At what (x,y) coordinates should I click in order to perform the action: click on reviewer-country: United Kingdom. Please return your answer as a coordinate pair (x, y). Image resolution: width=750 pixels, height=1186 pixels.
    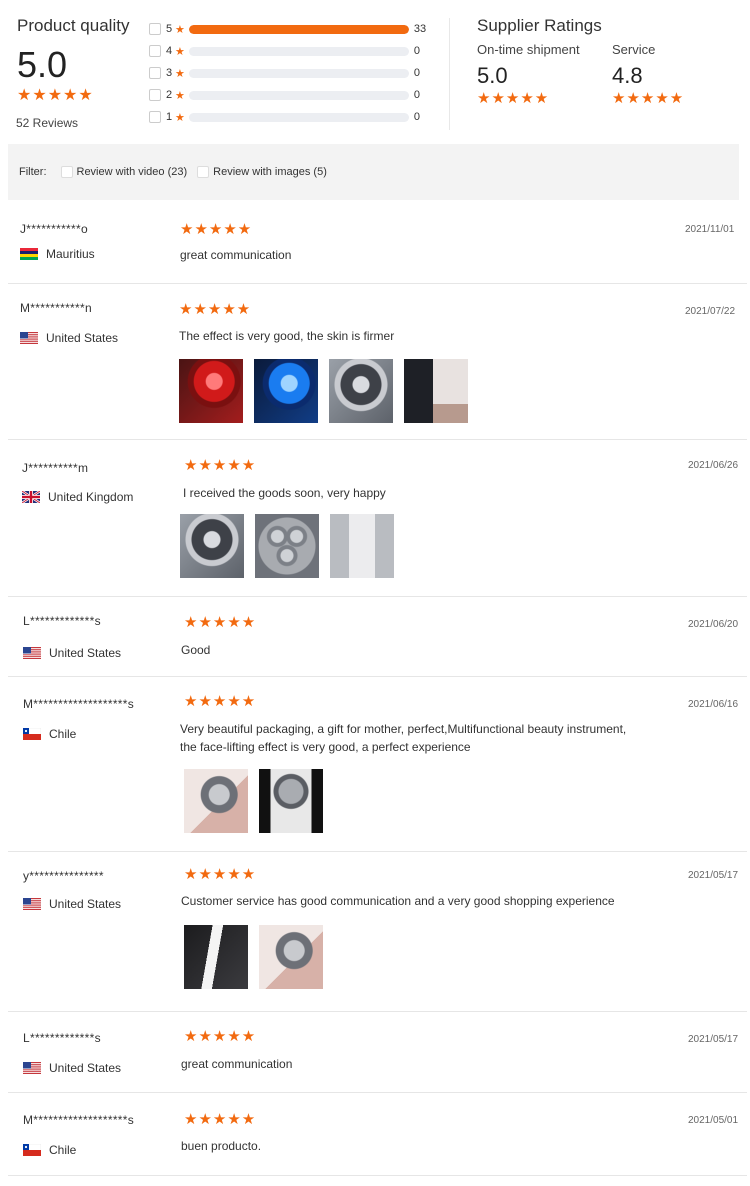
    Looking at the image, I should click on (77, 497).